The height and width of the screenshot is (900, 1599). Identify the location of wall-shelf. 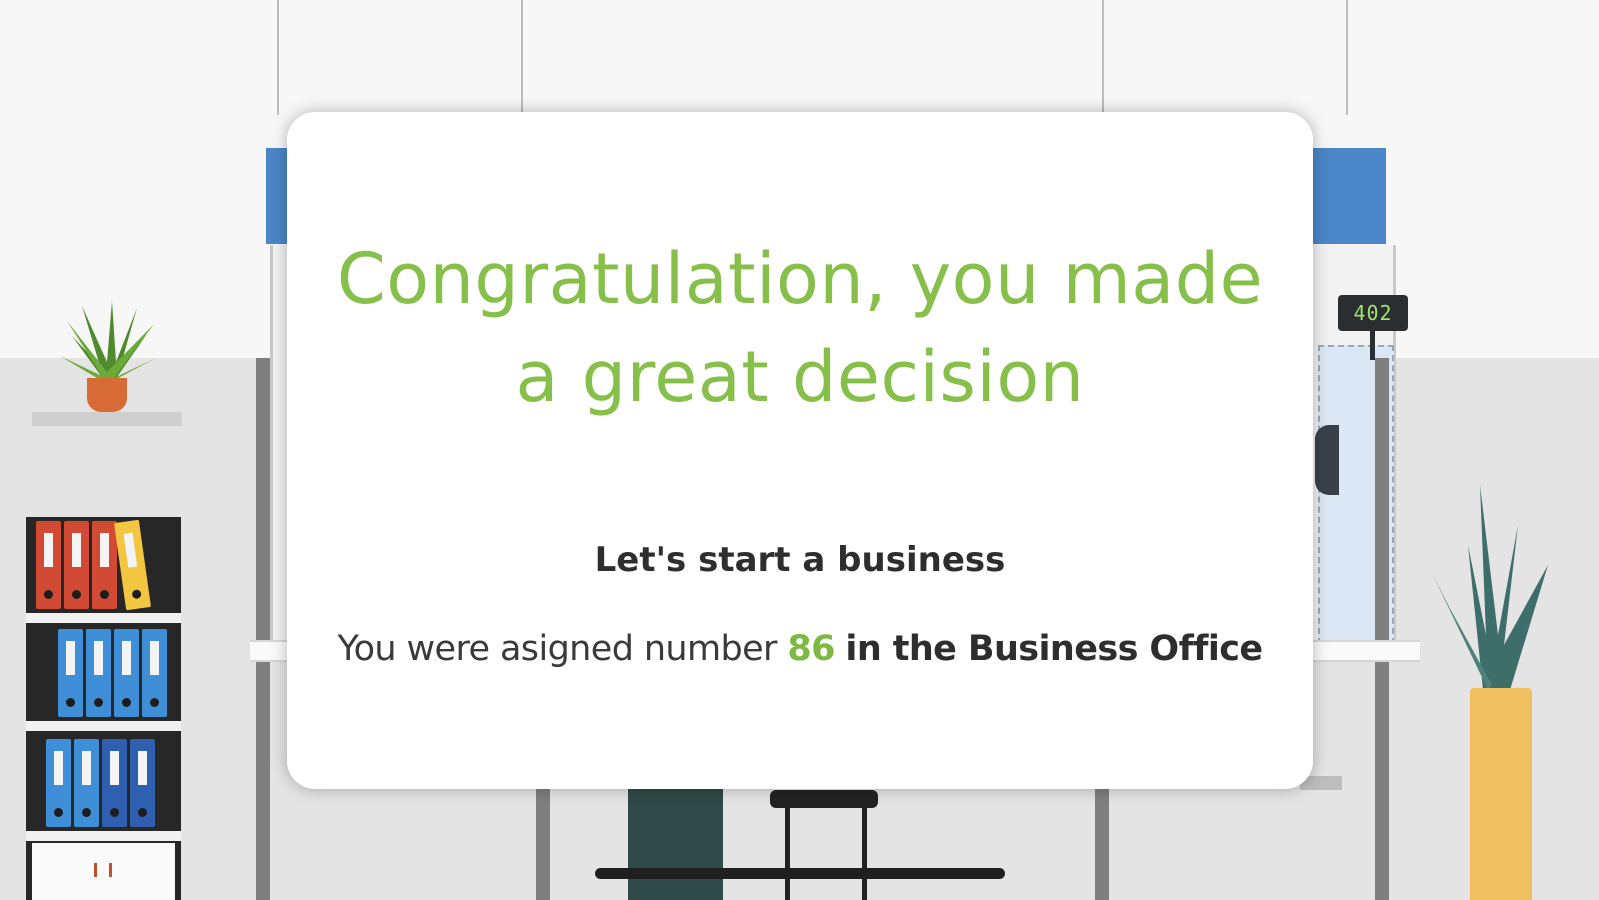
(107, 419).